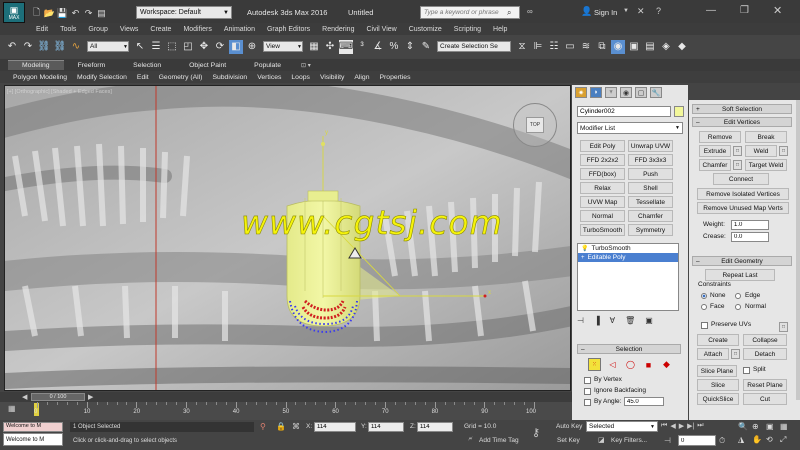  Describe the element at coordinates (335, 427) in the screenshot. I see `x-coordinate` at that location.